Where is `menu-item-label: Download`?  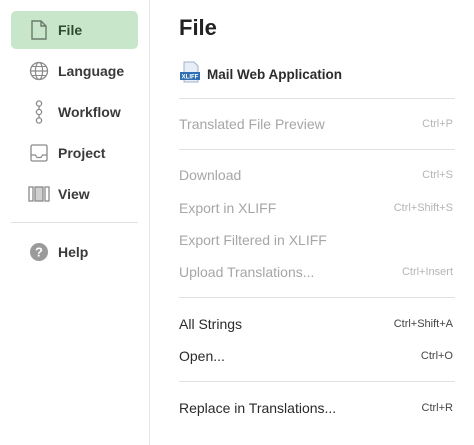
menu-item-label: Download is located at coordinates (210, 175).